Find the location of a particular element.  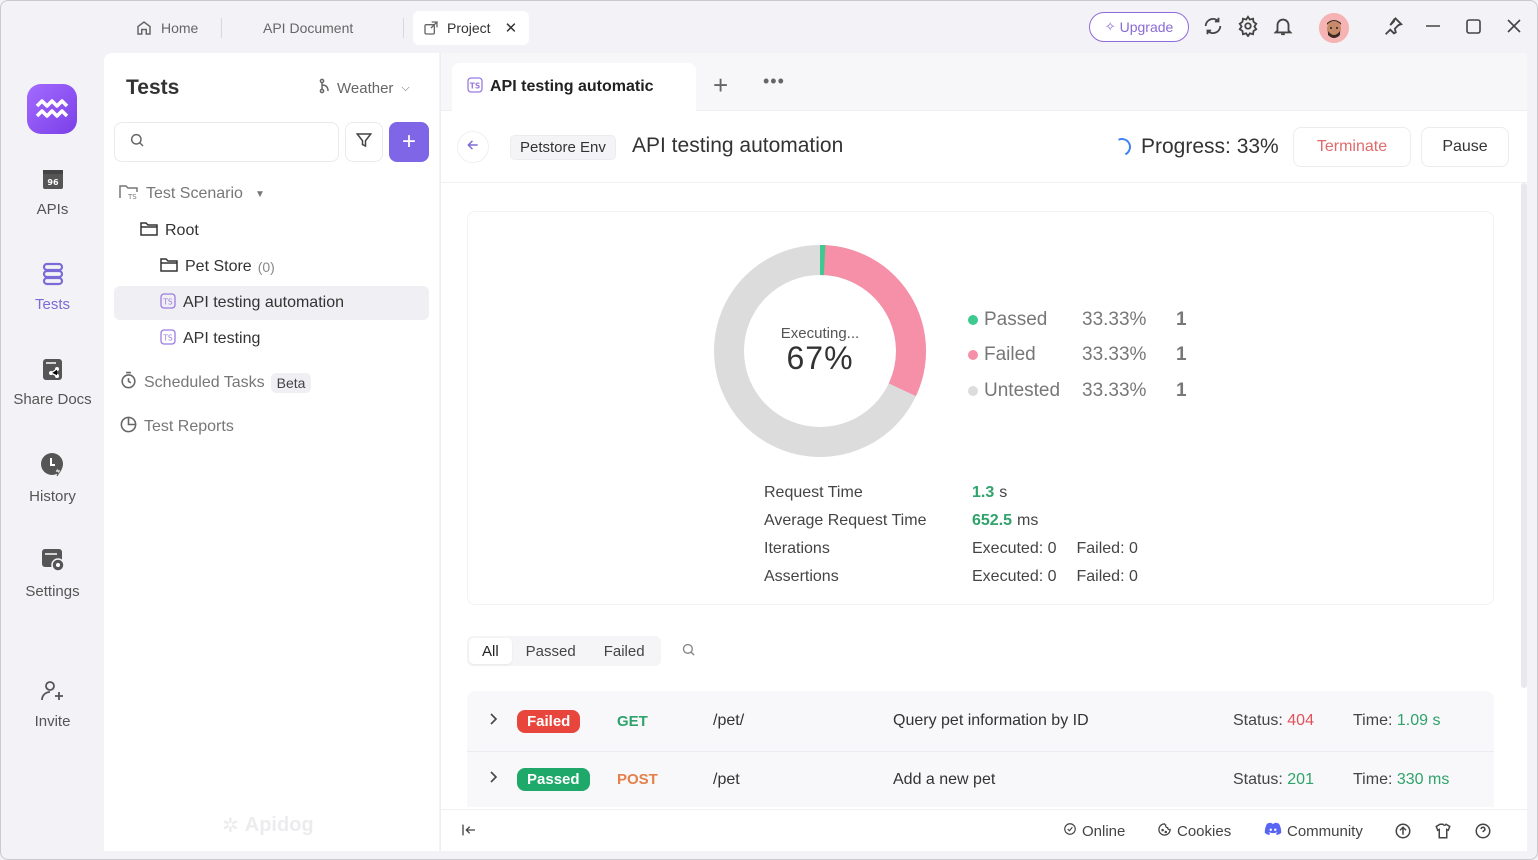

shirt-icon is located at coordinates (1443, 831).